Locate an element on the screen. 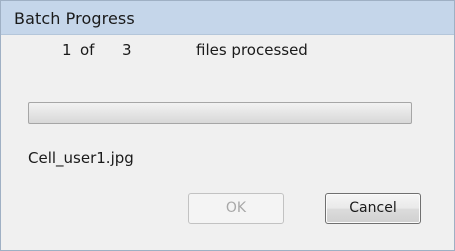 This screenshot has height=251, width=455. total-count: 3 is located at coordinates (127, 50).